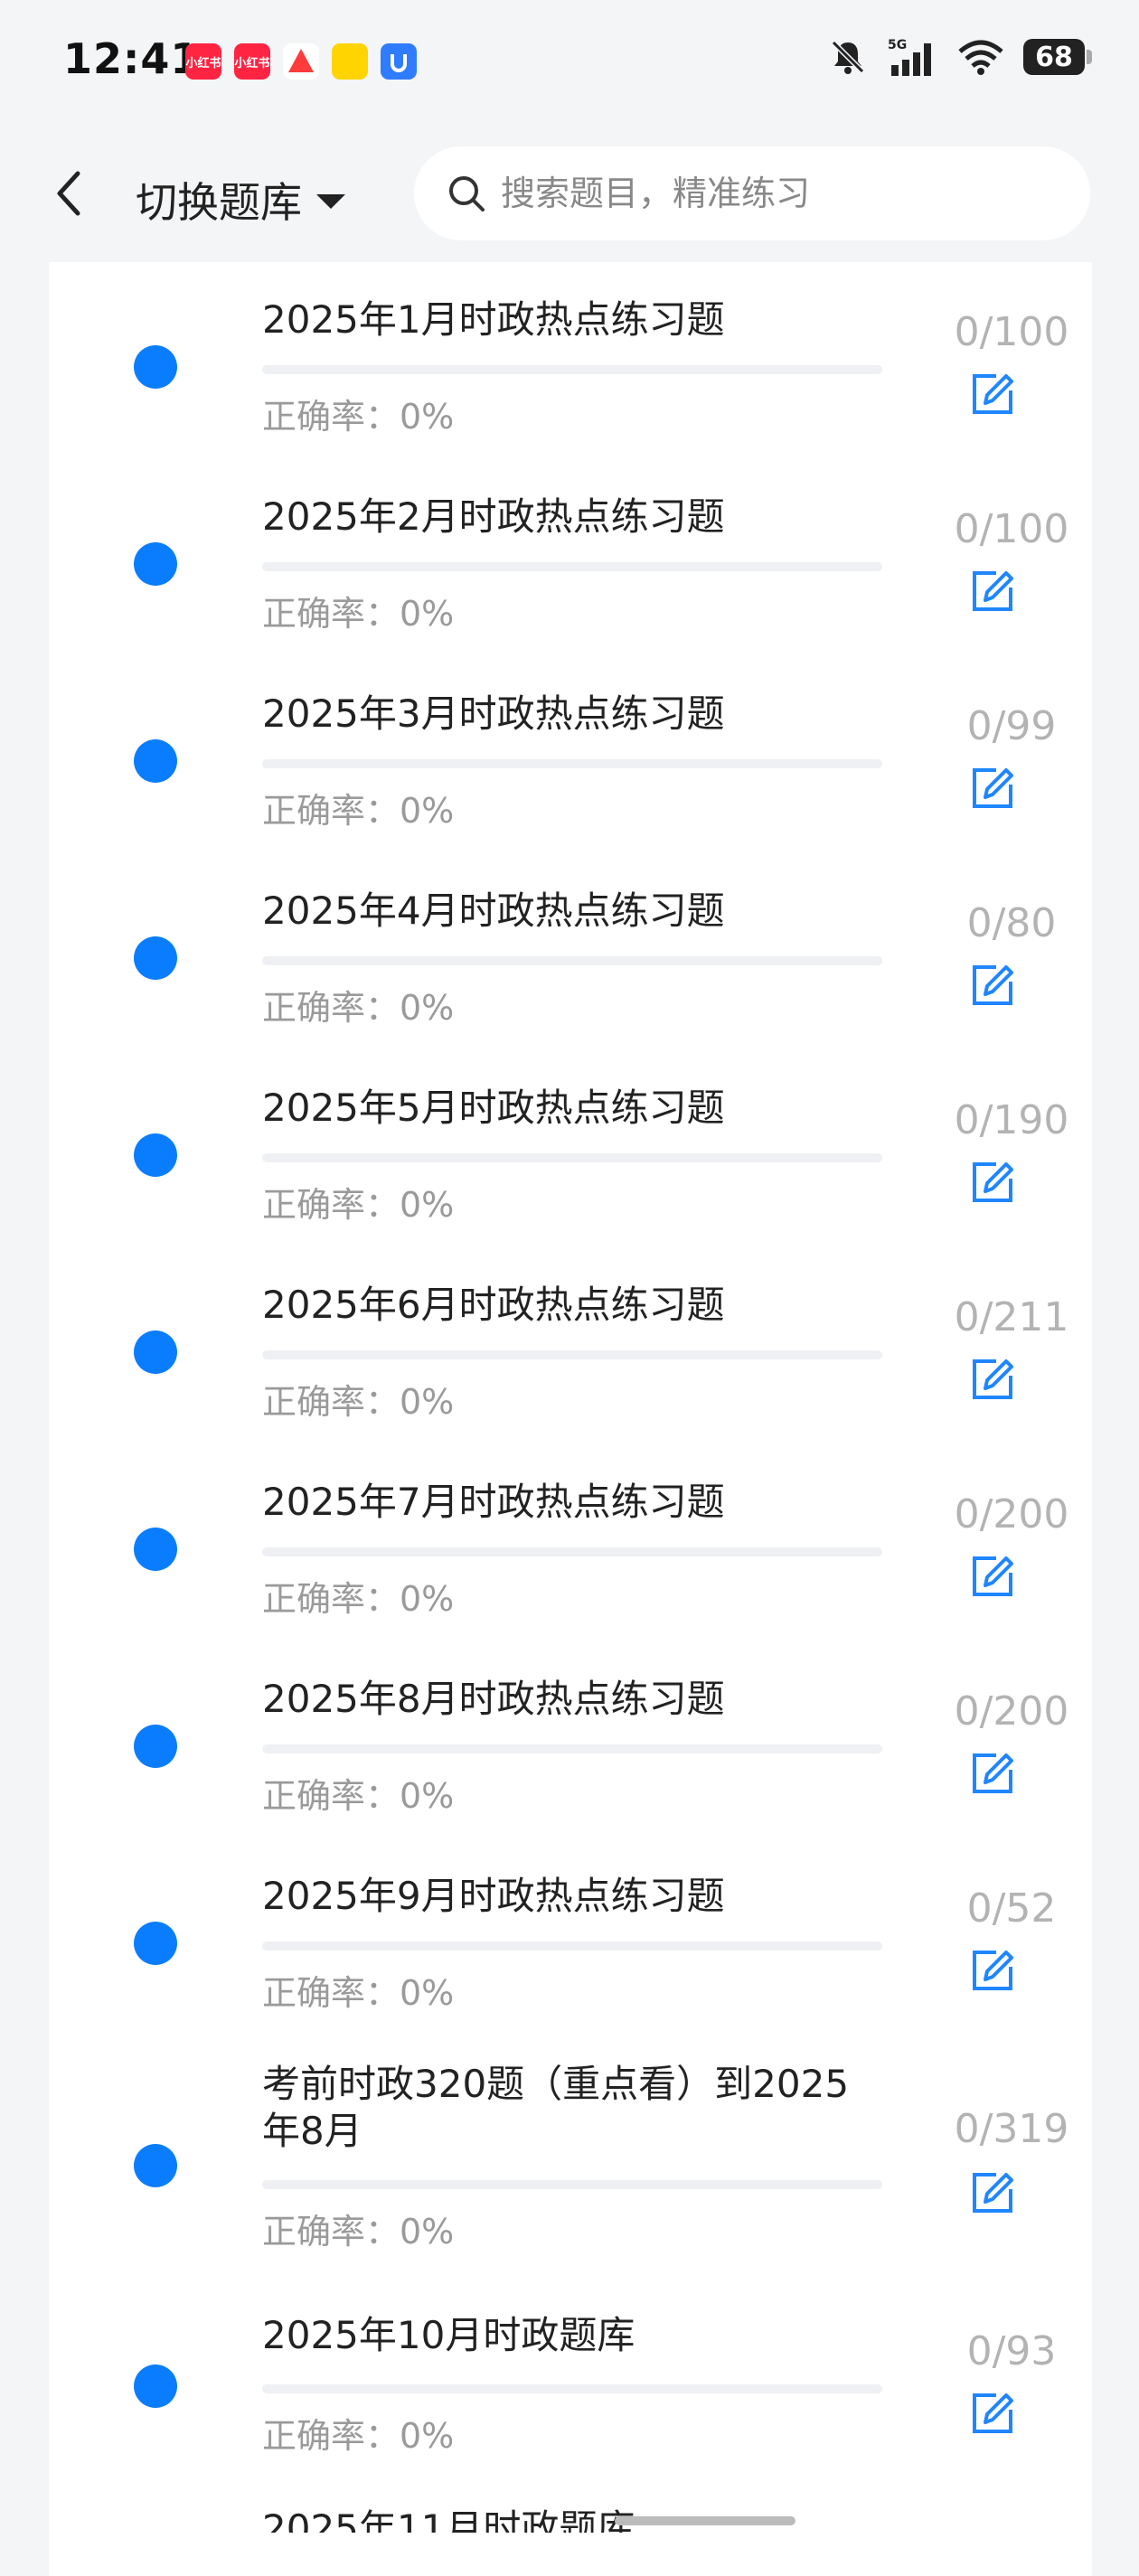 The width and height of the screenshot is (1139, 2576). I want to click on list-item: 2025年8月时政热点练习题 正确率：0% 0/200, so click(570, 1740).